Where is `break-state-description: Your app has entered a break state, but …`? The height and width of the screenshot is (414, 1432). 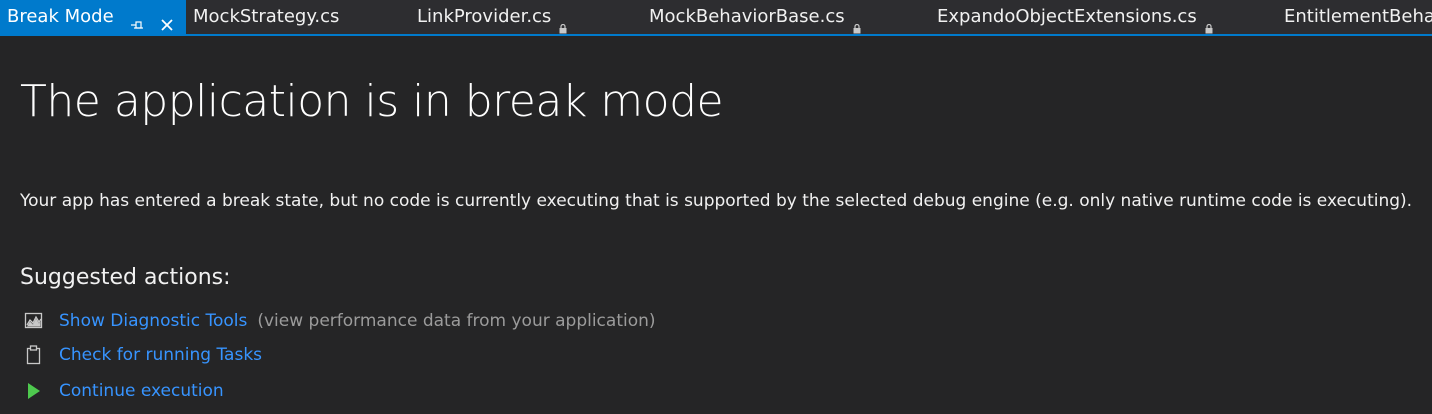 break-state-description: Your app has entered a break state, but … is located at coordinates (716, 201).